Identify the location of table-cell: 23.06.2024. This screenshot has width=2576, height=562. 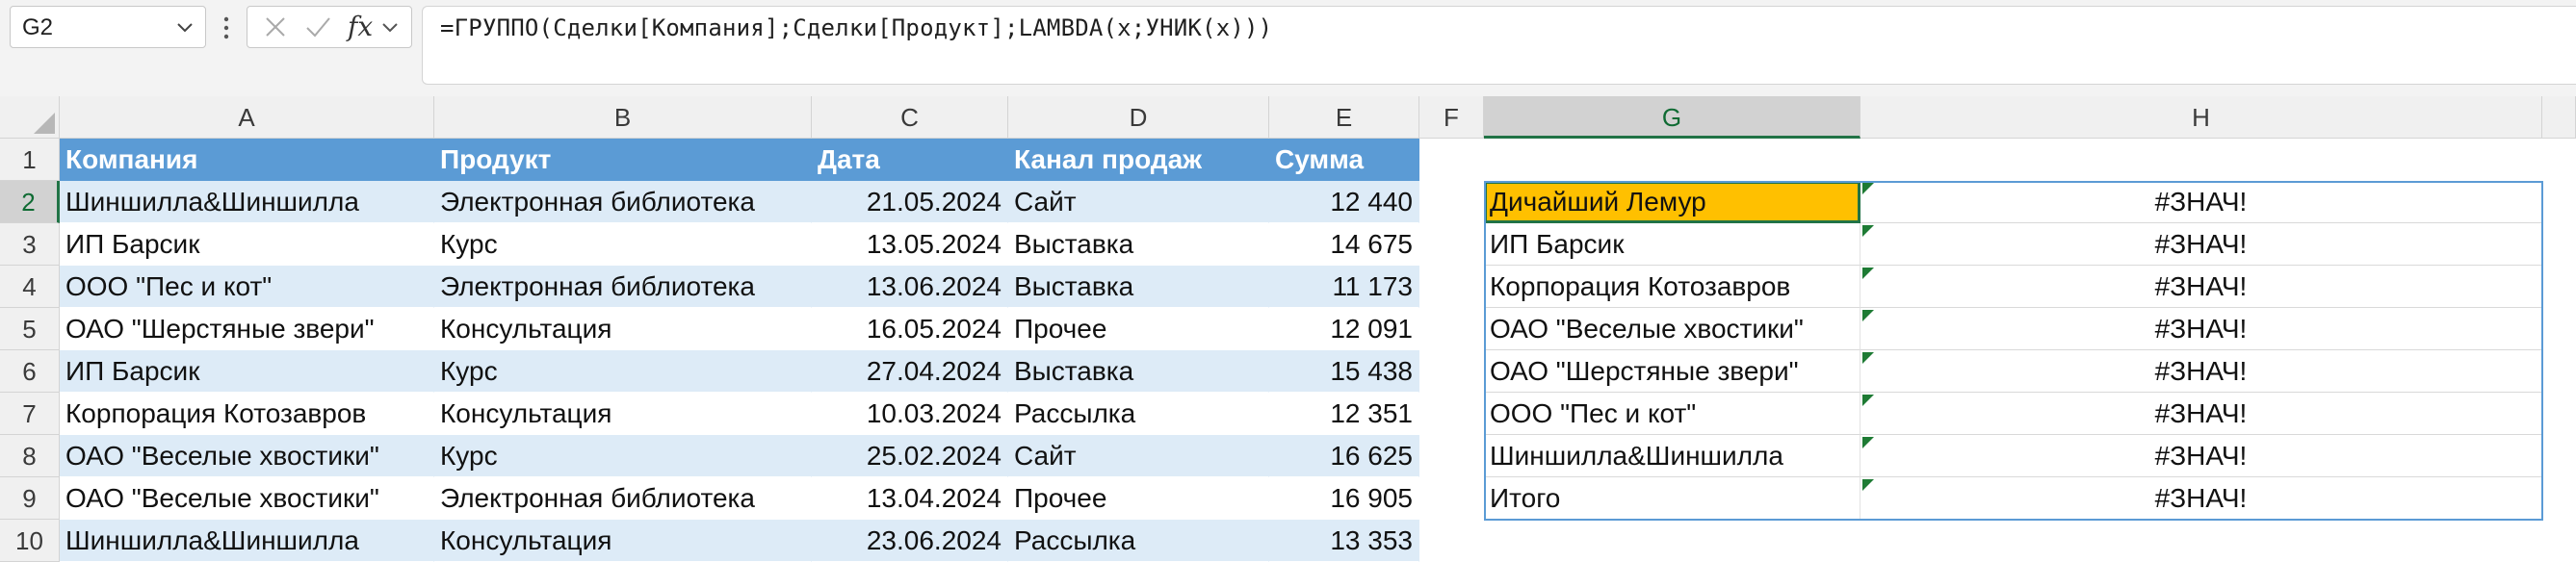
(910, 541).